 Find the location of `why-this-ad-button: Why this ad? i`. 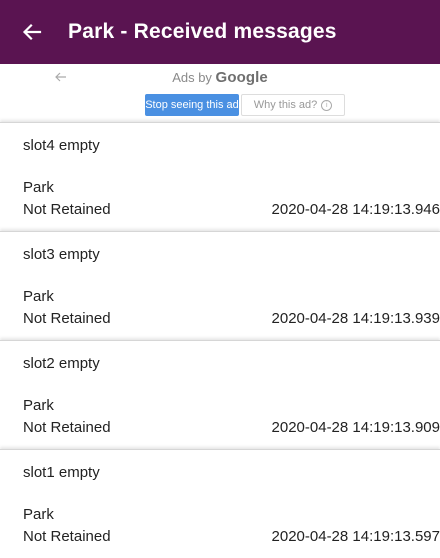

why-this-ad-button: Why this ad? i is located at coordinates (293, 105).